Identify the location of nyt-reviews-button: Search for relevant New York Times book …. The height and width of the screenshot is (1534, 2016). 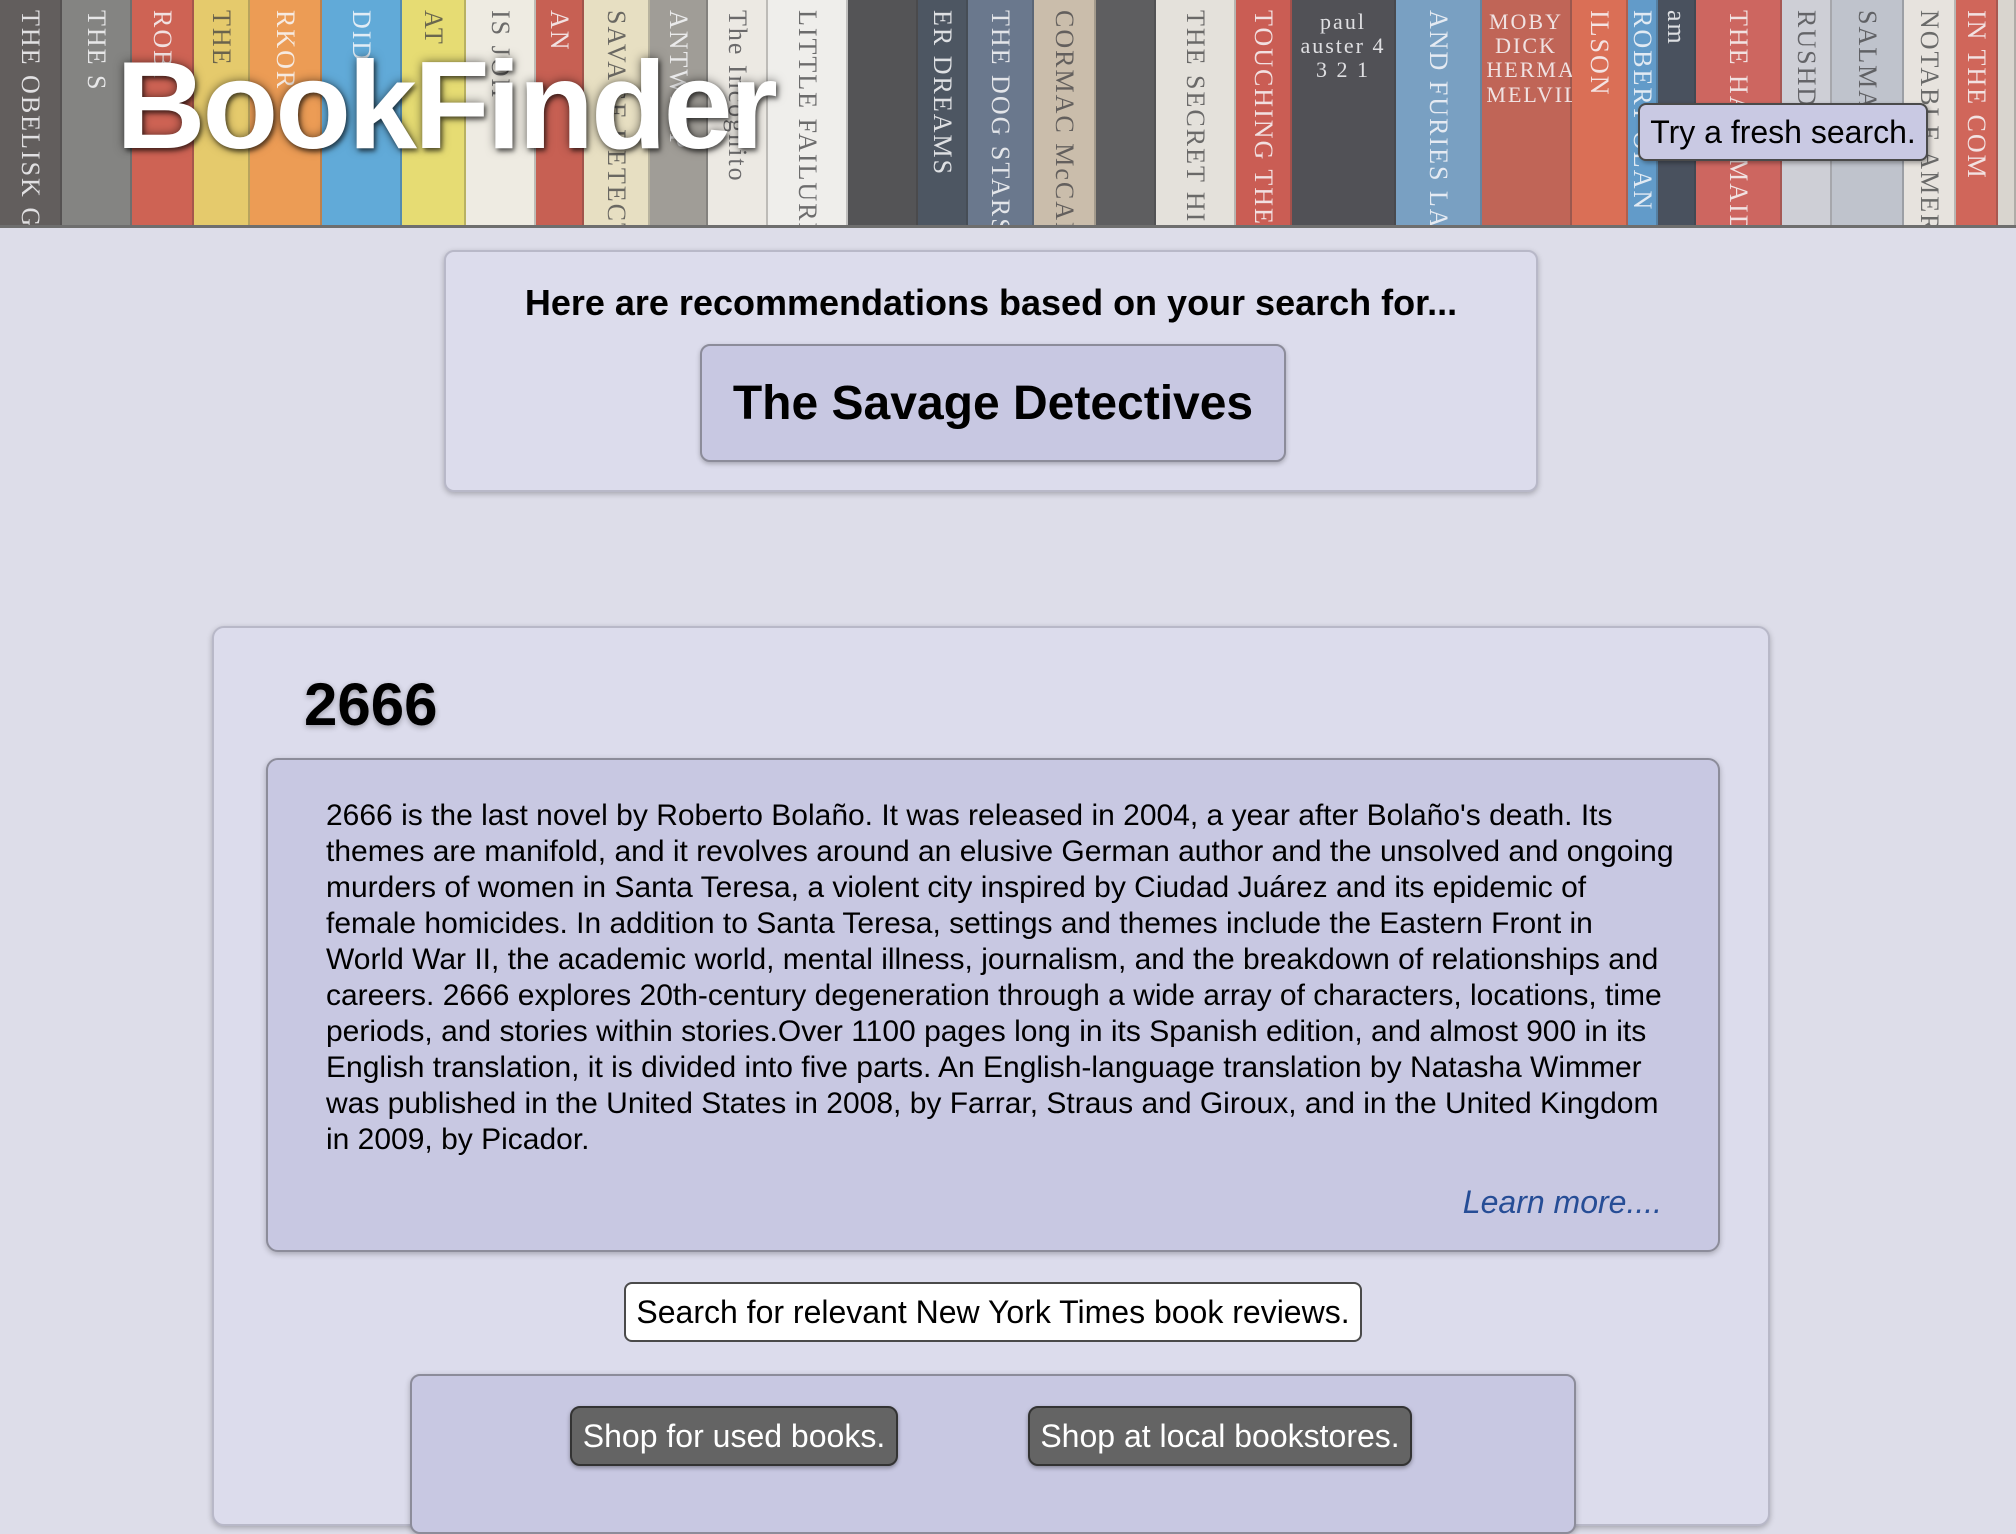
(993, 1312).